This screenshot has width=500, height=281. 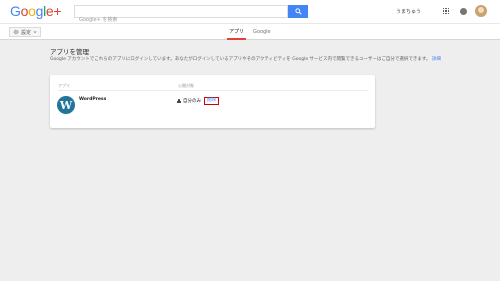 I want to click on apps-grid-icon, so click(x=446, y=11).